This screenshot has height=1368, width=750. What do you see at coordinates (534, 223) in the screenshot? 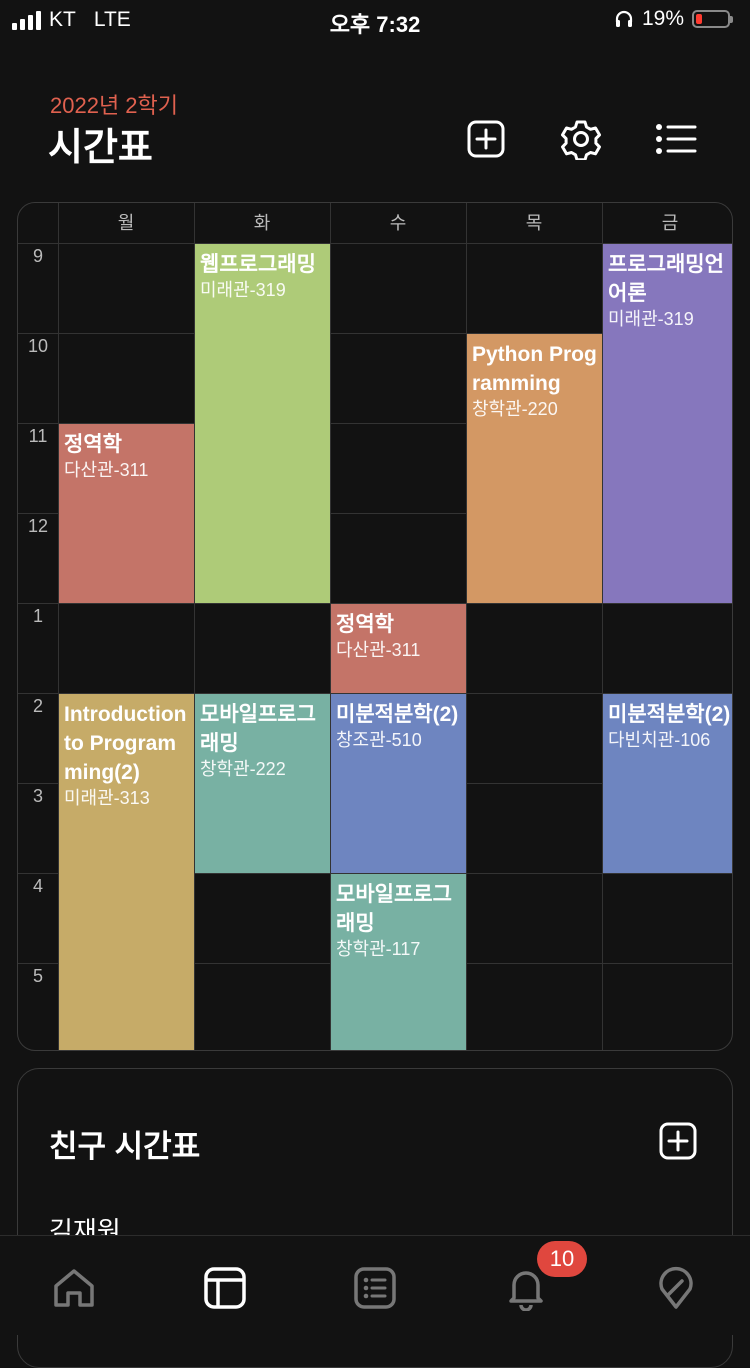
I see `day-header: 목` at bounding box center [534, 223].